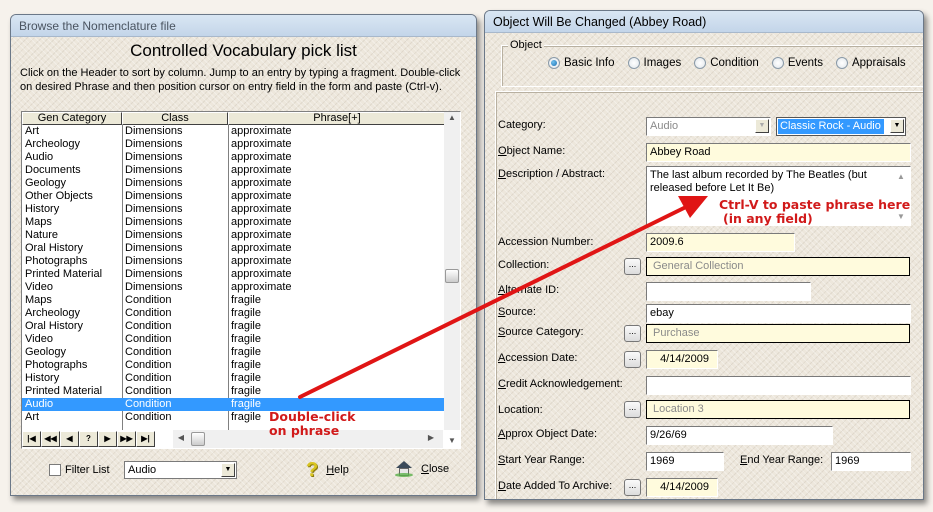  Describe the element at coordinates (452, 276) in the screenshot. I see `vertical-scroll-thumb` at that location.